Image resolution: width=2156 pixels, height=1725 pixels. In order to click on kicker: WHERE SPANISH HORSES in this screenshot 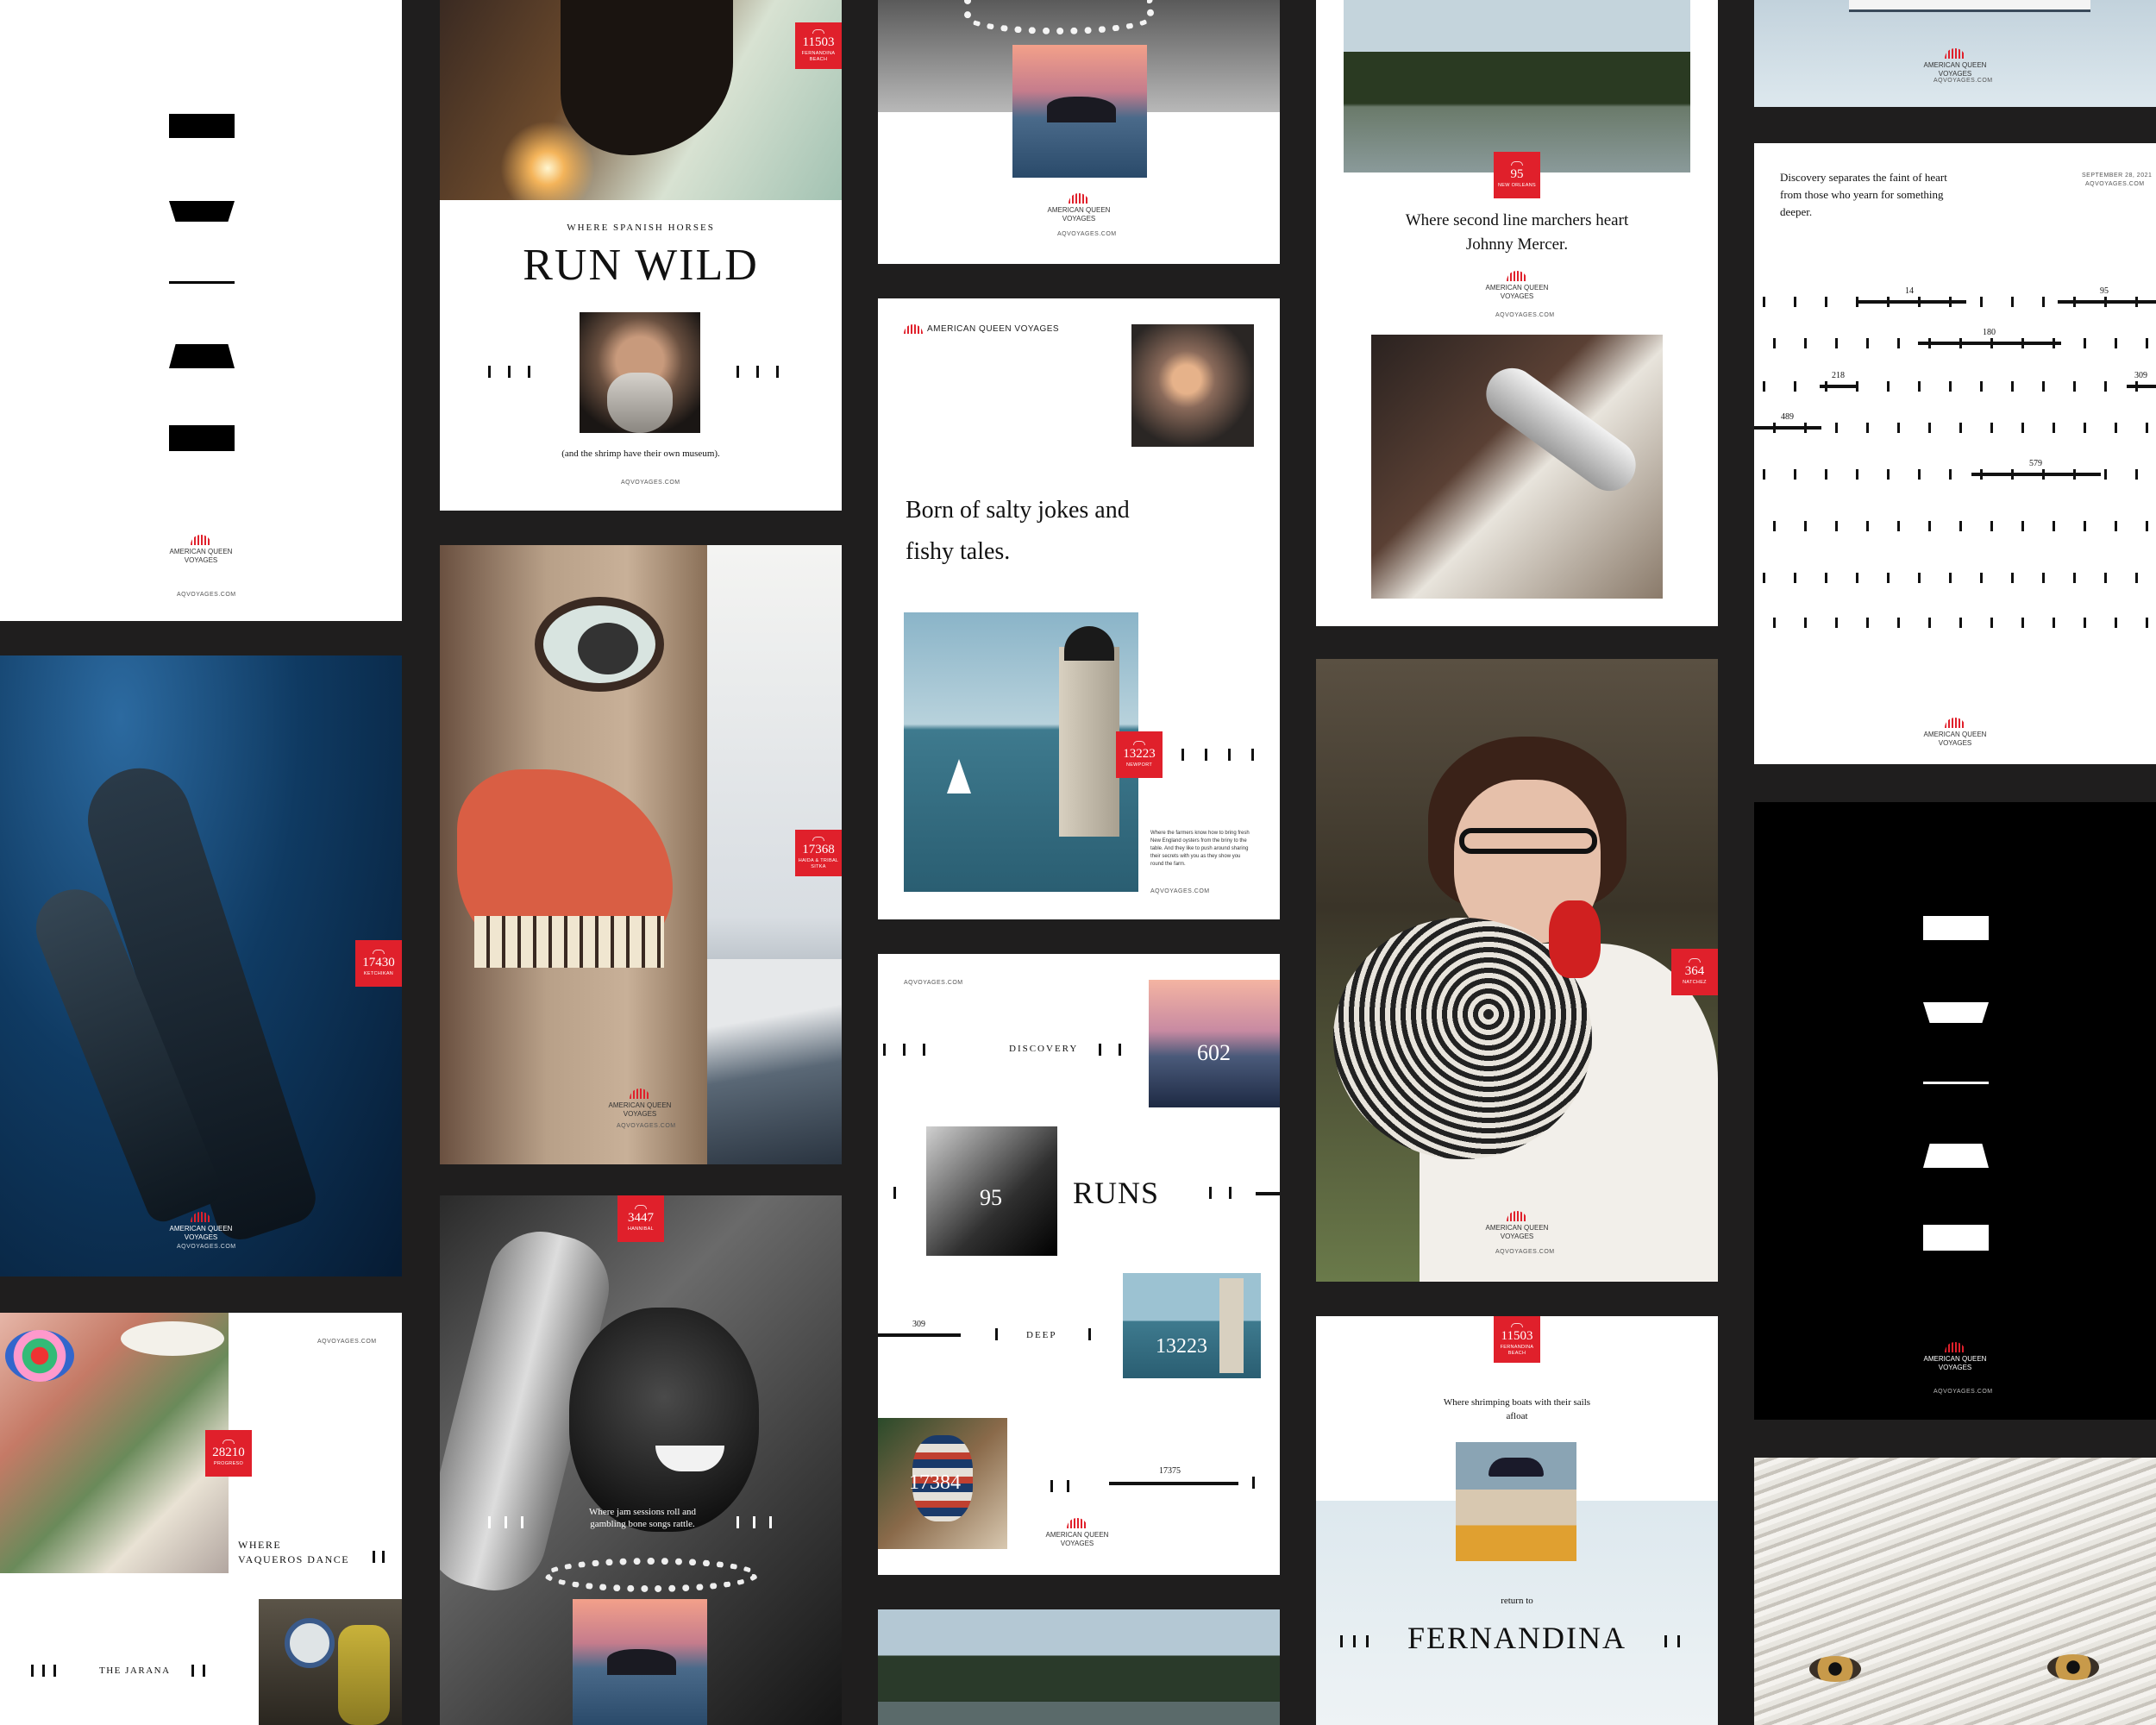, I will do `click(641, 228)`.